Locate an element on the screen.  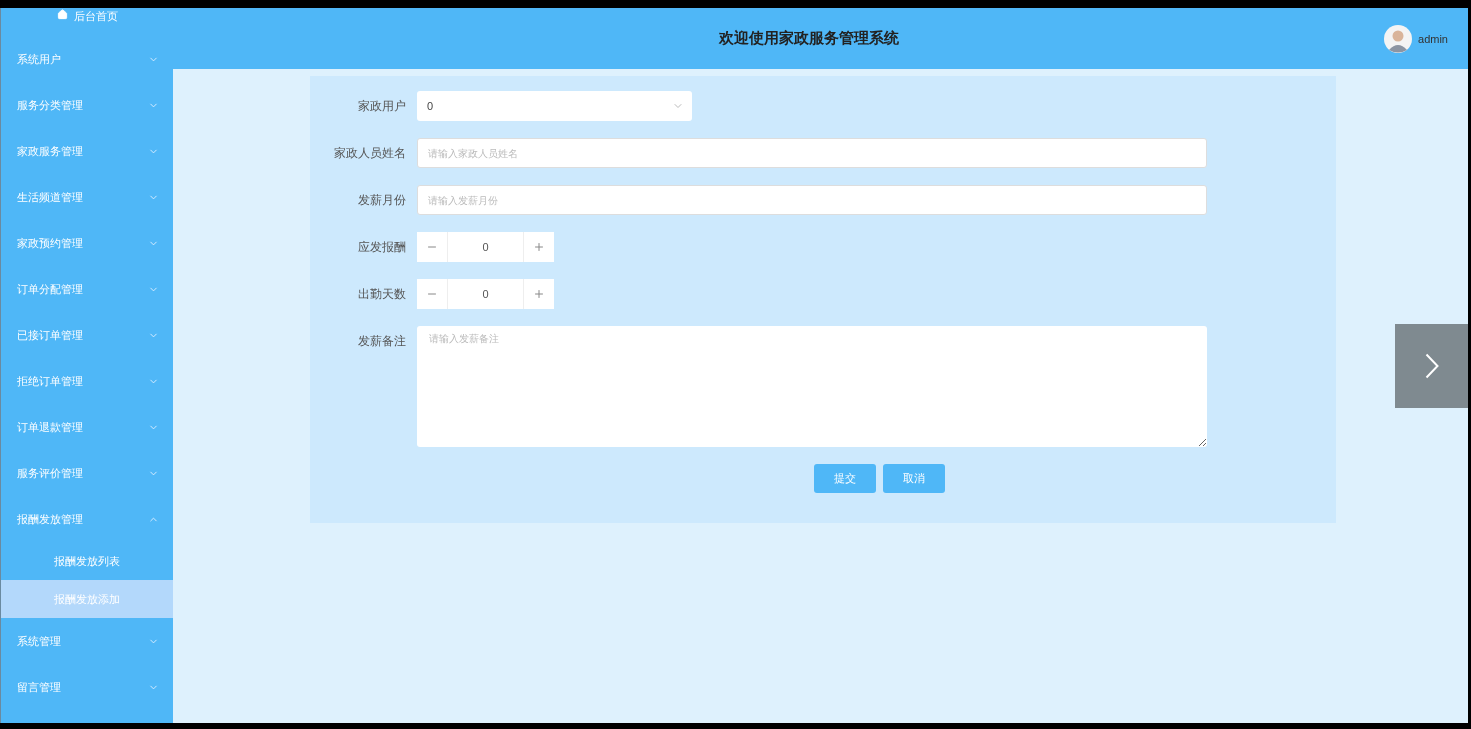
field-label: 家政用户 is located at coordinates (382, 106).